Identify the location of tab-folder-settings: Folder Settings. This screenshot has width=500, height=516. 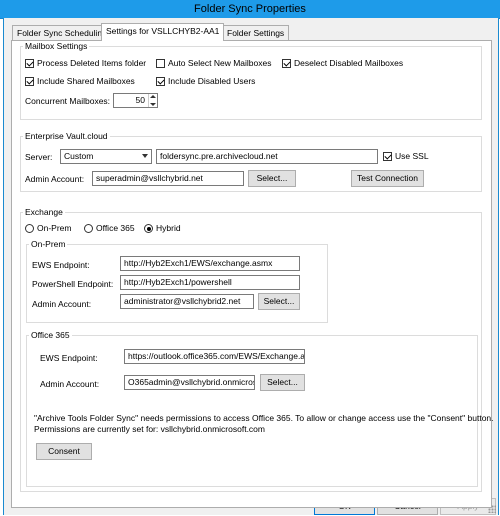
(256, 33).